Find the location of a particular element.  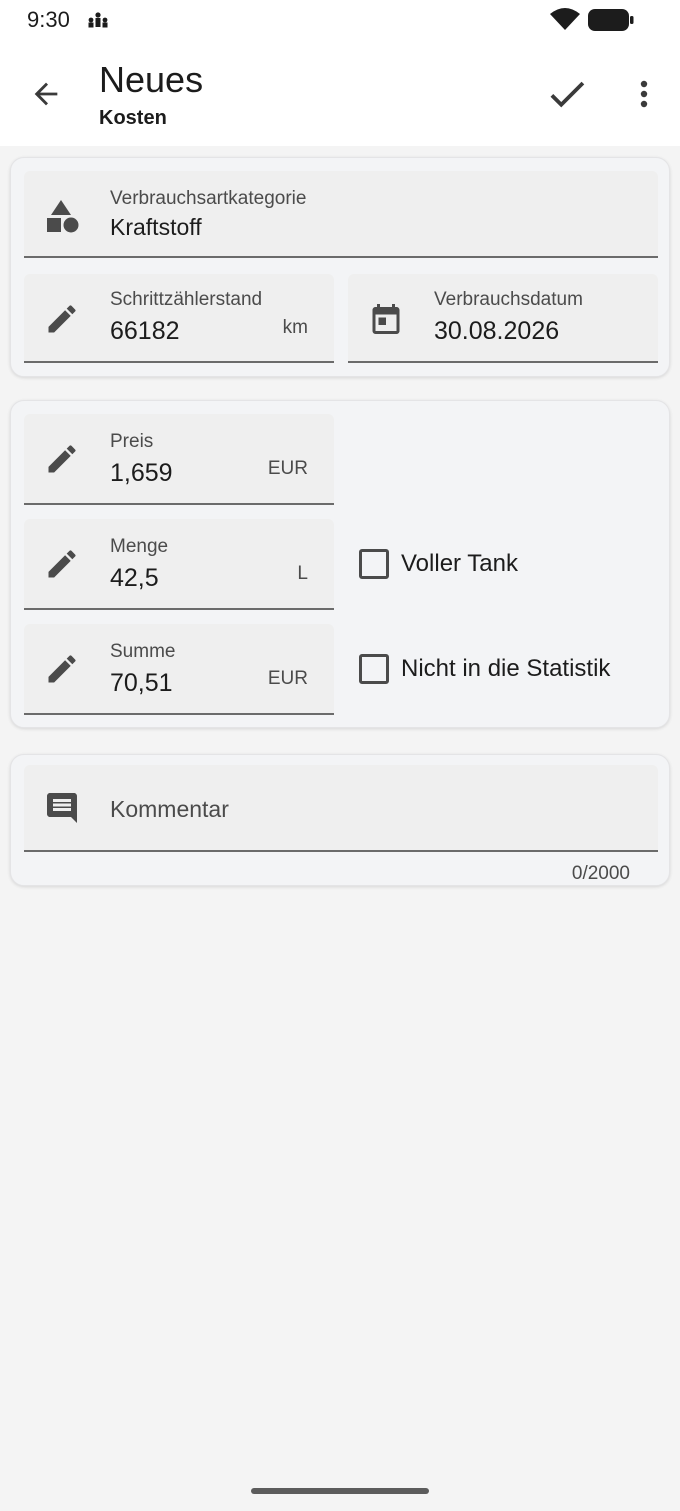

full-tank-option: Voller Tank is located at coordinates (438, 564).